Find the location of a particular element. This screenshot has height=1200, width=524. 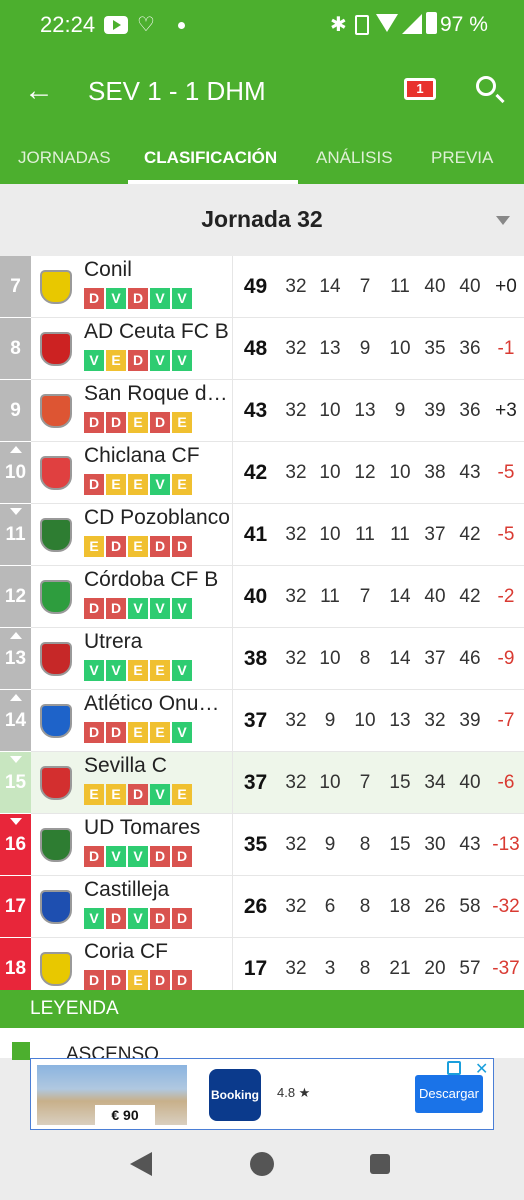

adchoices-icon is located at coordinates (454, 1068).